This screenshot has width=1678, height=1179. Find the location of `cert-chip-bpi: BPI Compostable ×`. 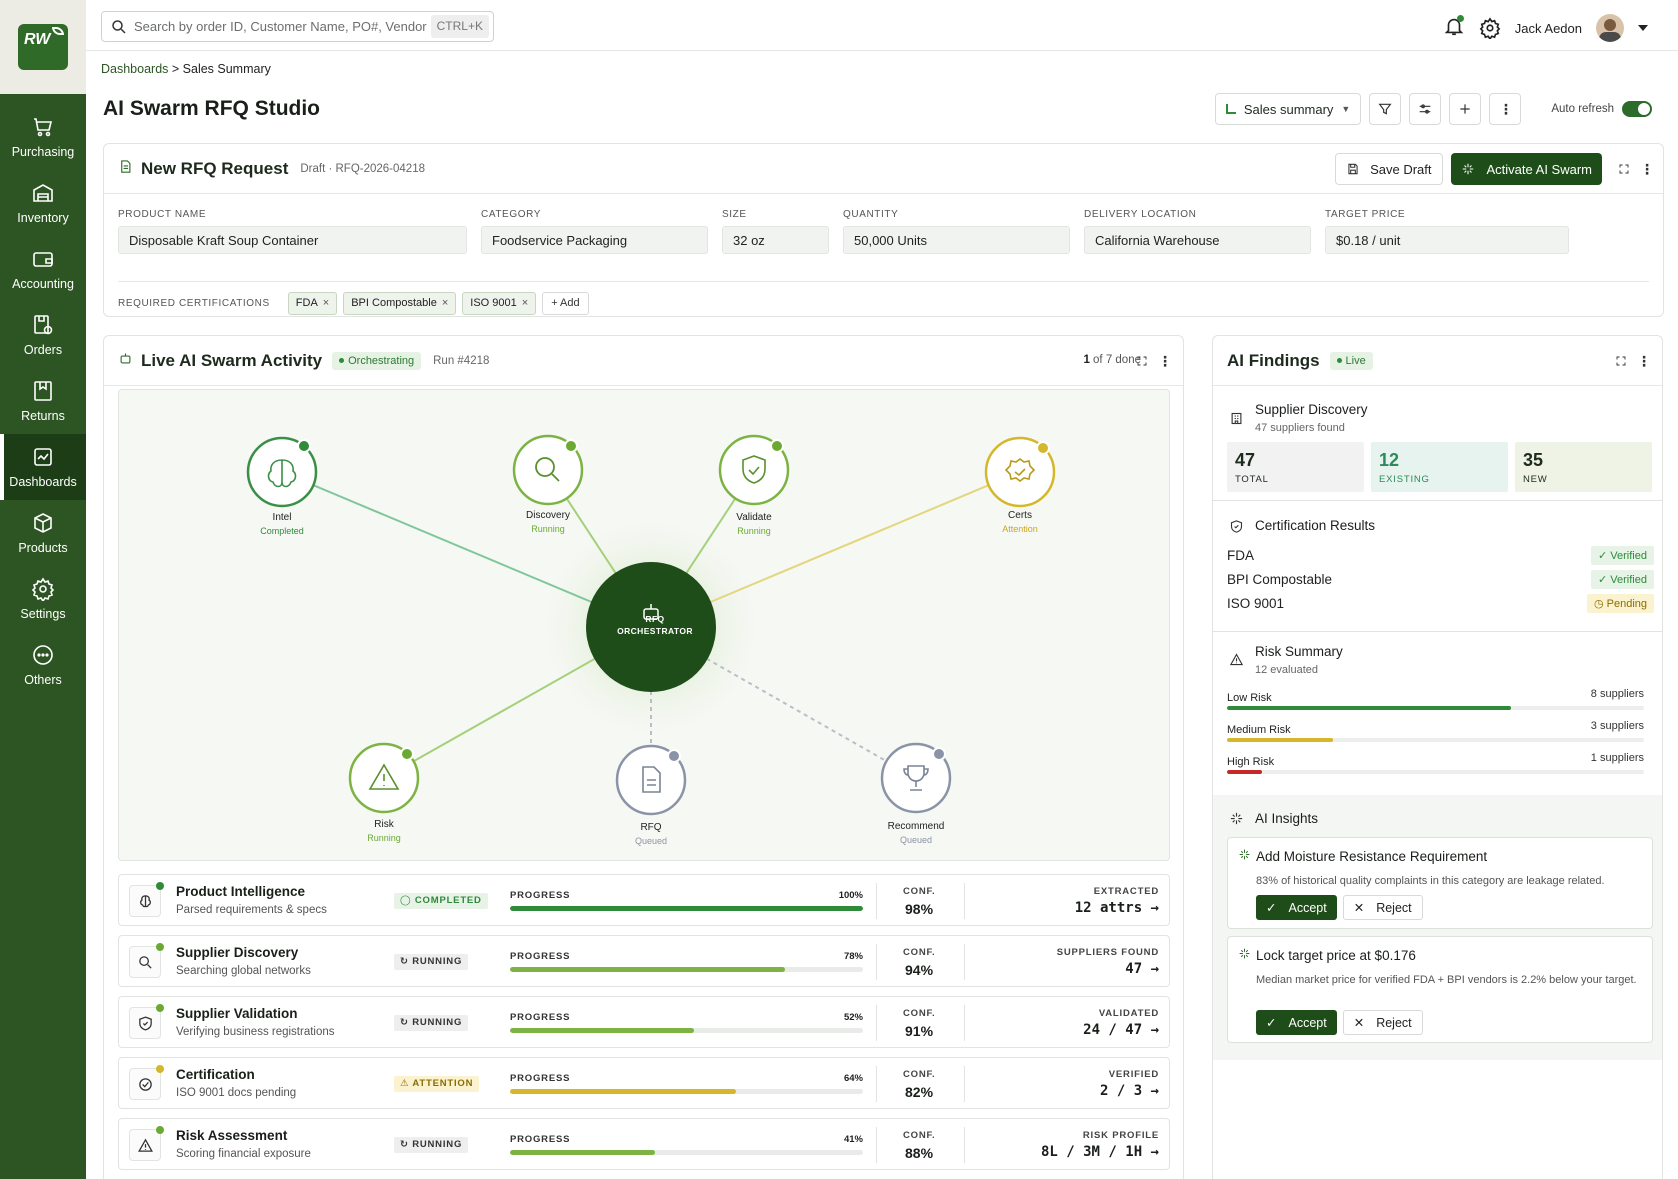

cert-chip-bpi: BPI Compostable × is located at coordinates (400, 303).